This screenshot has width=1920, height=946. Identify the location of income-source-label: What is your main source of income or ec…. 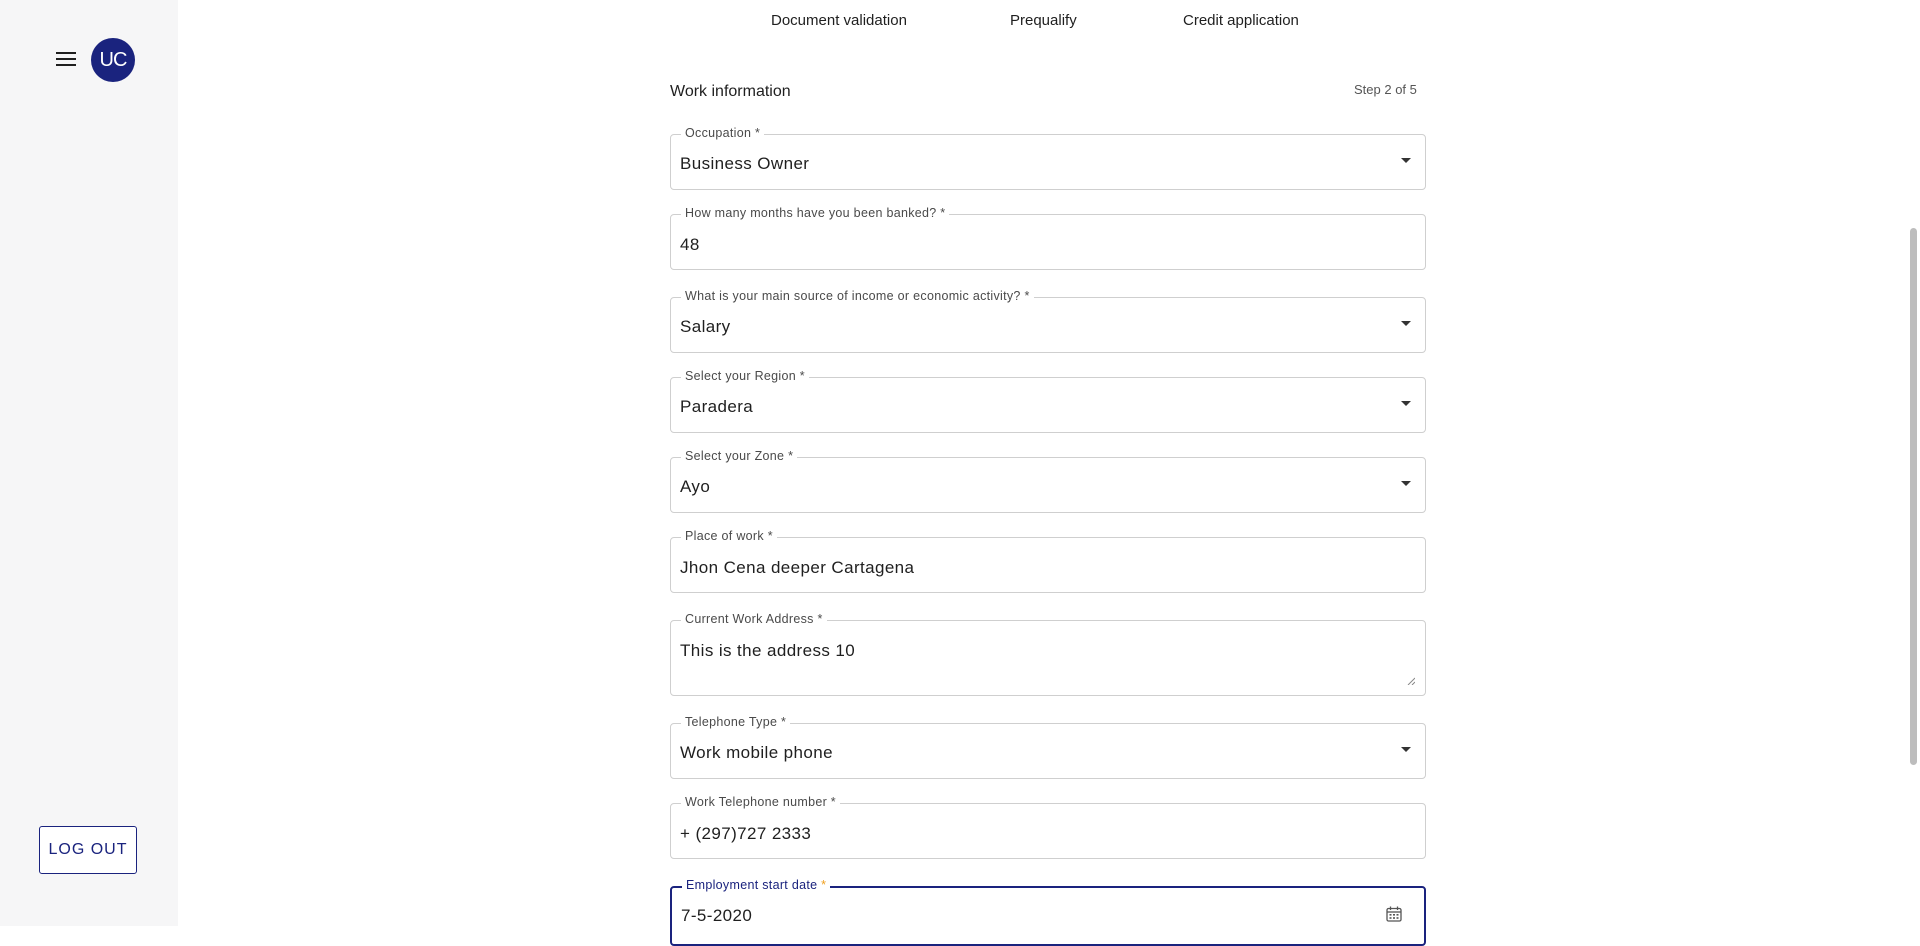
(857, 296).